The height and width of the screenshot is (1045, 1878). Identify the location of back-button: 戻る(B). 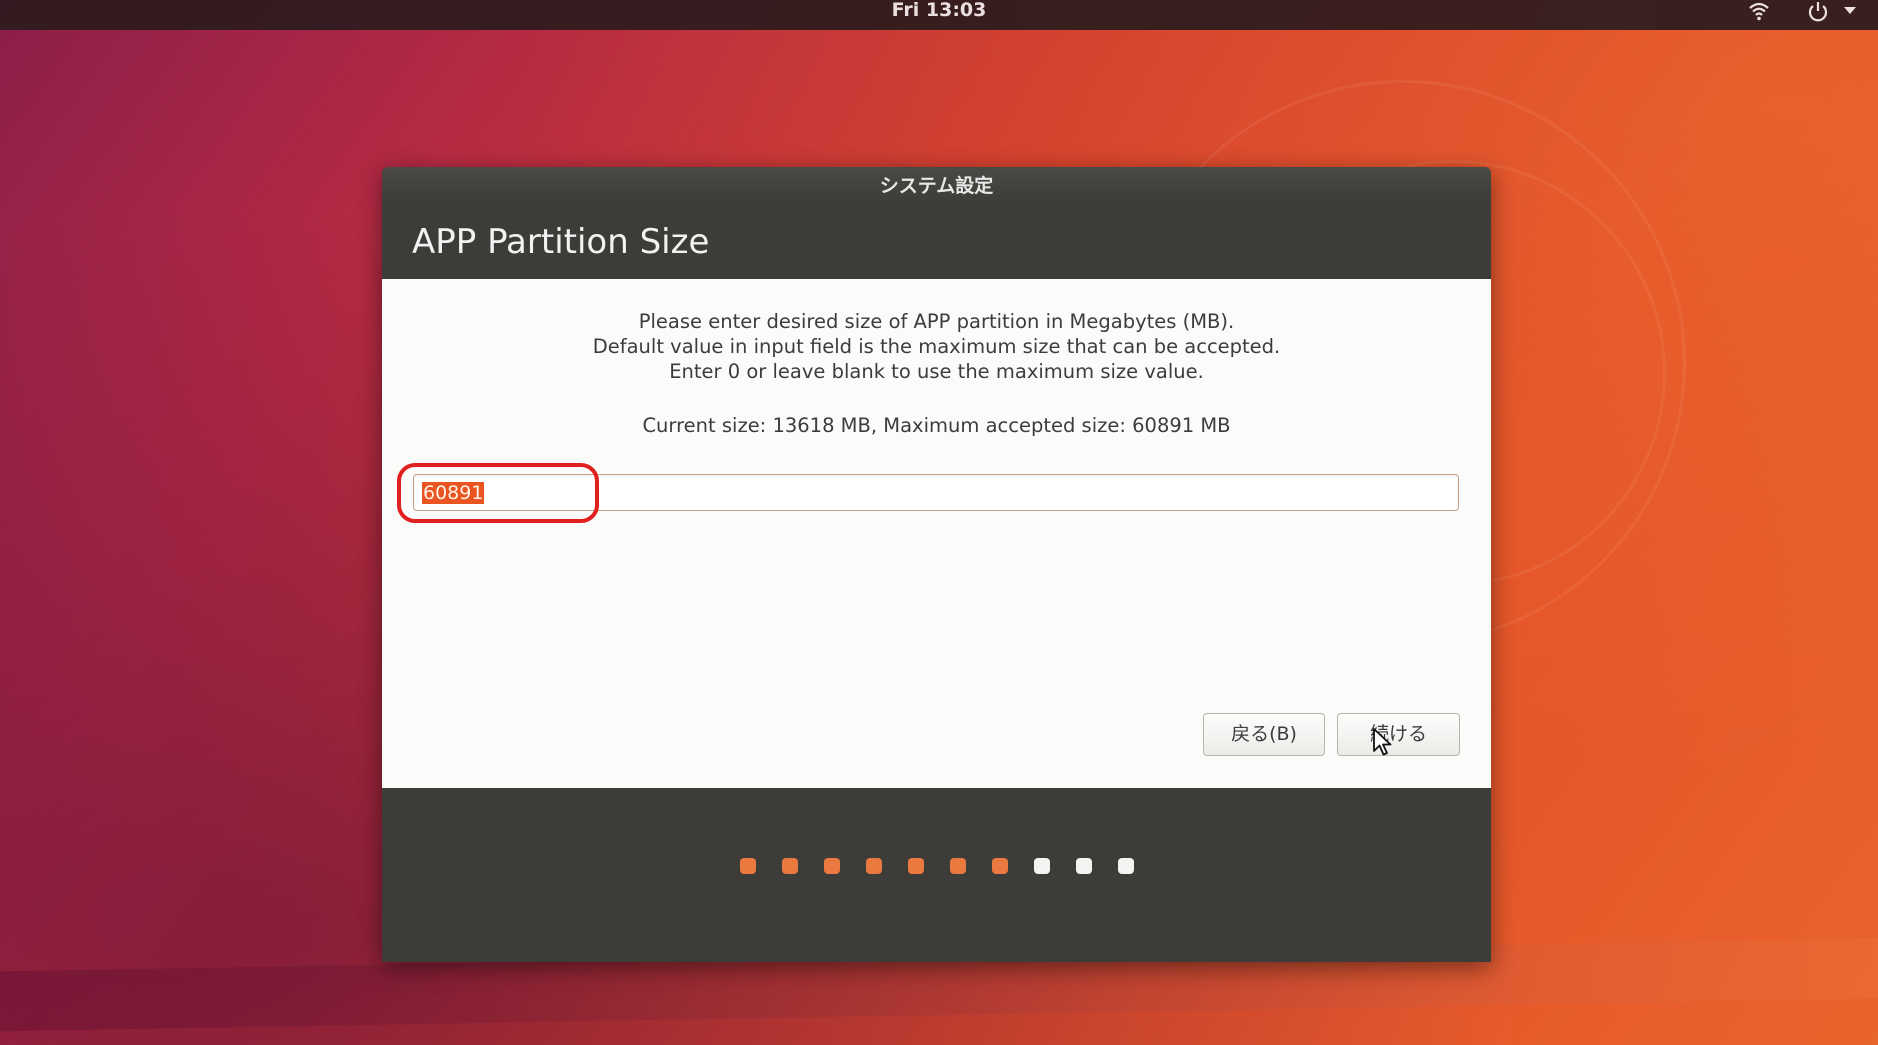
(1264, 734).